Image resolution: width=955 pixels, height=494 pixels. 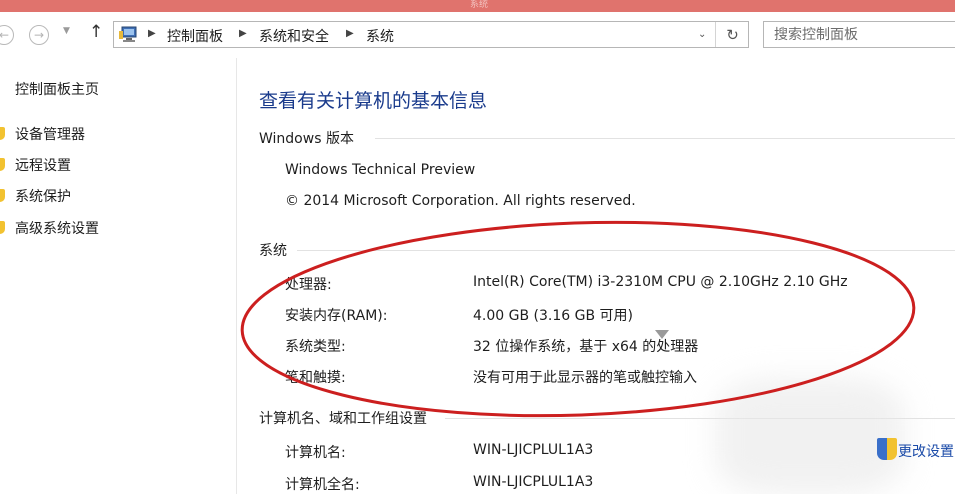 What do you see at coordinates (586, 347) in the screenshot?
I see `system-type-value: 32 位操作系统，基于 x64 的处理器` at bounding box center [586, 347].